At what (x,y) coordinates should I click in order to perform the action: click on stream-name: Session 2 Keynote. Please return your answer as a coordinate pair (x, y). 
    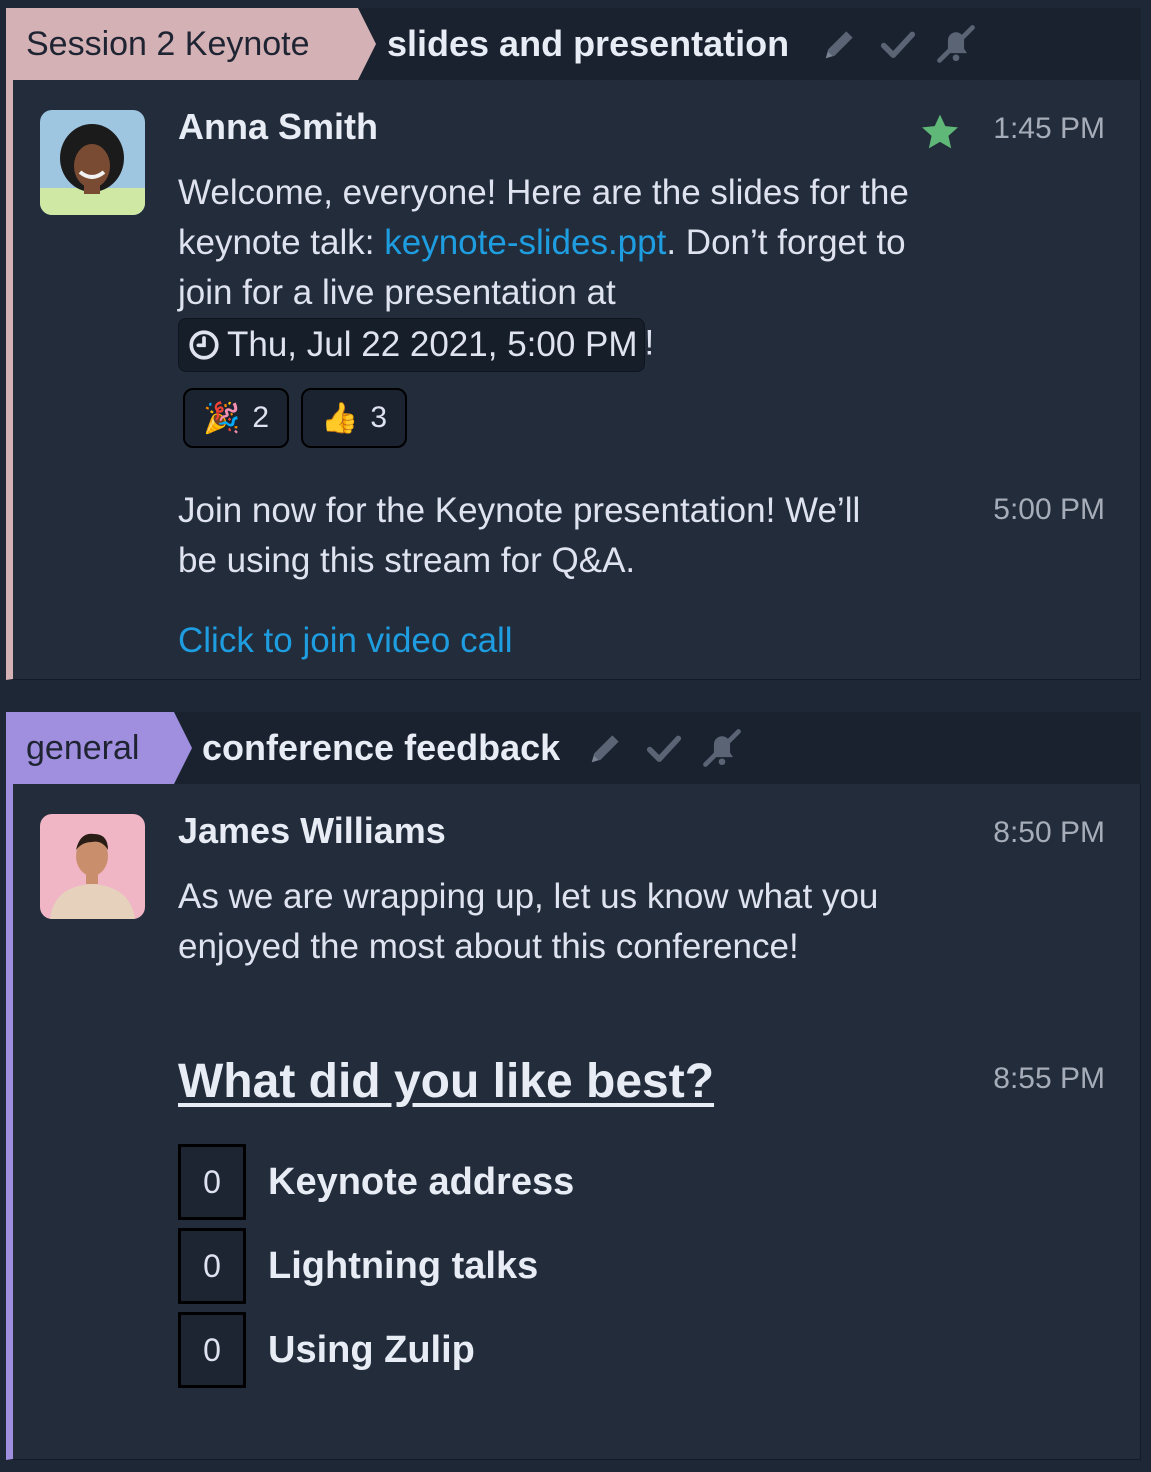
    Looking at the image, I should click on (191, 44).